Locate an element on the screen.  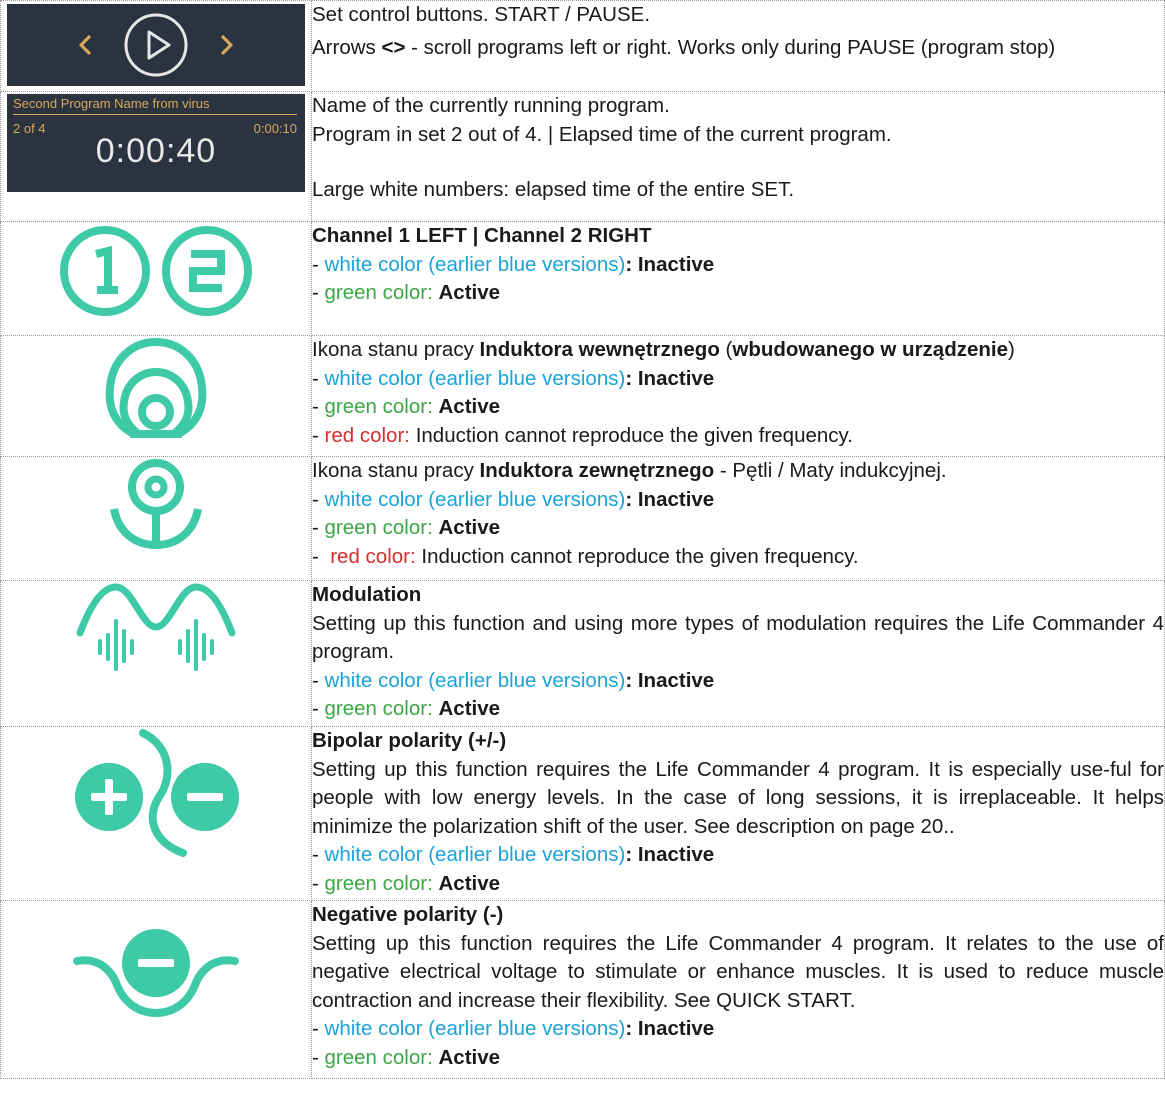
negative-polarity-icon is located at coordinates (156, 973).